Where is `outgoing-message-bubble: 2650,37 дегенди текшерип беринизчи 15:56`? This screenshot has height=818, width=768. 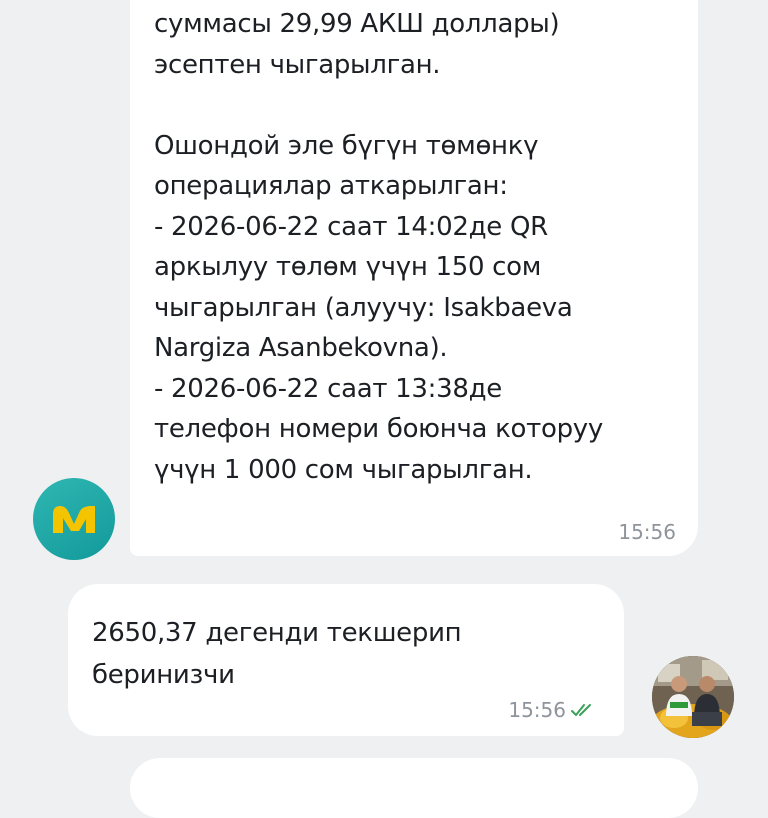 outgoing-message-bubble: 2650,37 дегенди текшерип беринизчи 15:56 is located at coordinates (346, 660).